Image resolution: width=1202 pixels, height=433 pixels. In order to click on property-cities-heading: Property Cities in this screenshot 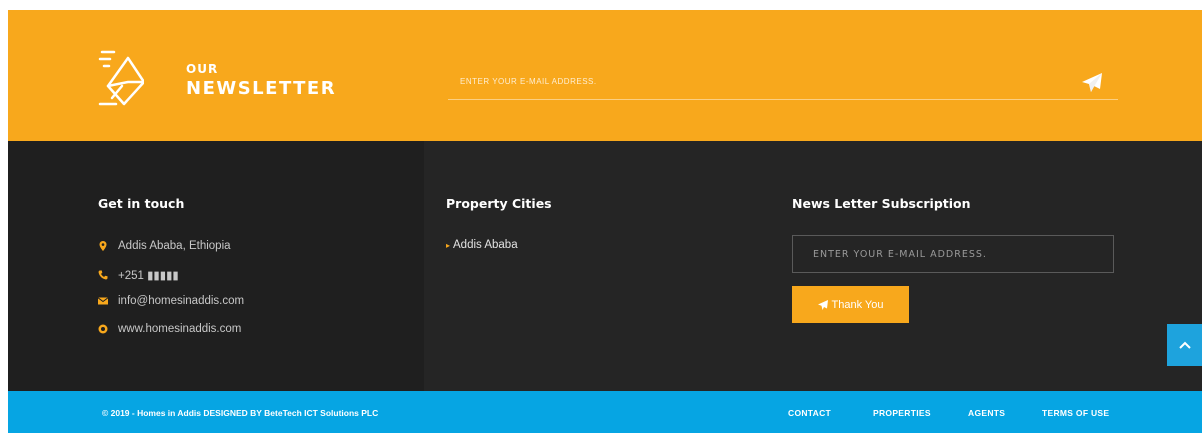, I will do `click(499, 203)`.